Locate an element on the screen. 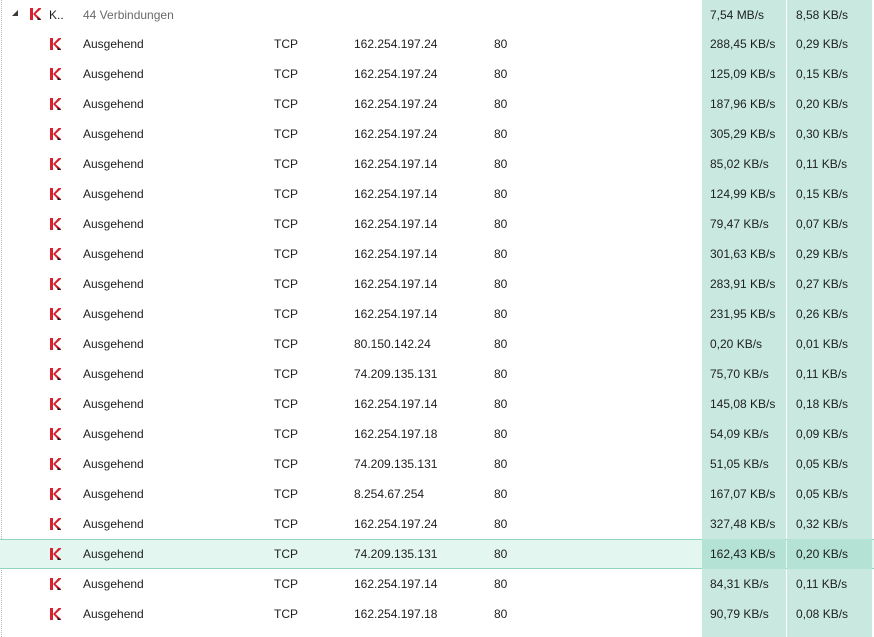  upload-rate-cell: 0,18 KB/s is located at coordinates (822, 404).